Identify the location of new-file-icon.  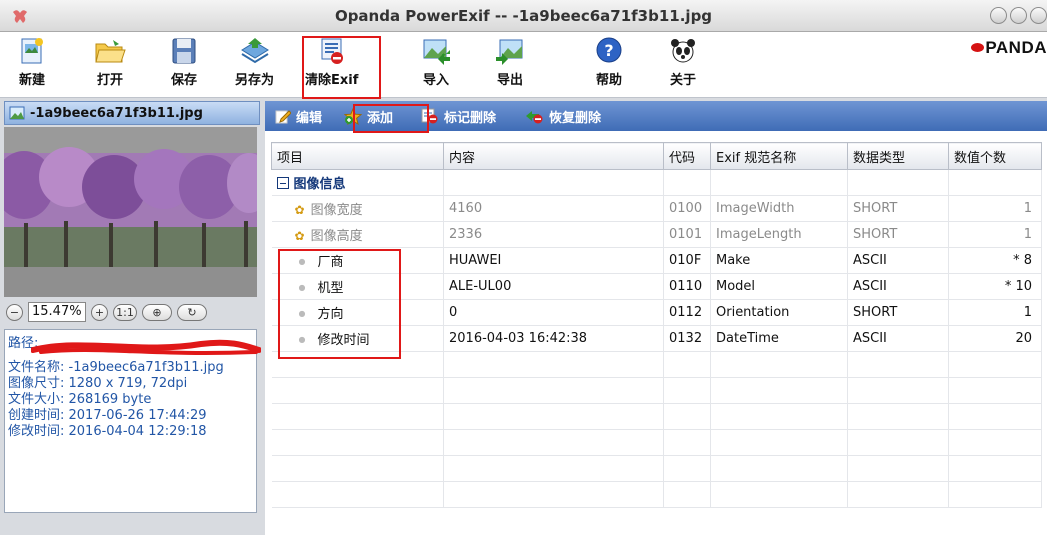
(32, 51).